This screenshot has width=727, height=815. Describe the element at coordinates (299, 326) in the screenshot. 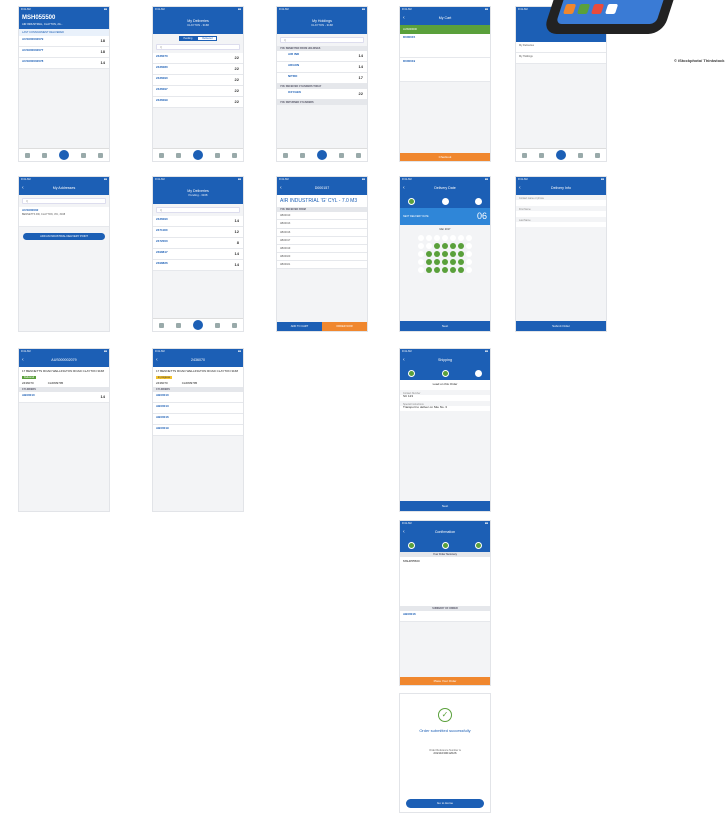

I see `add-to-cart-button: ADD TO CART` at that location.